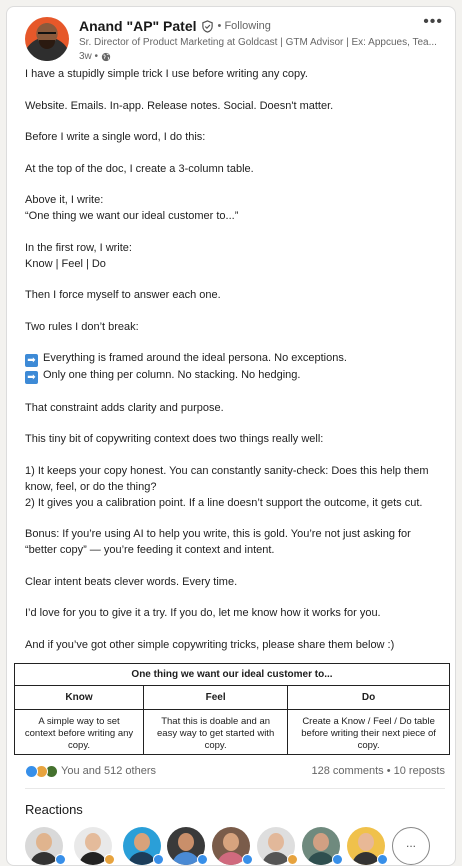  What do you see at coordinates (207, 26) in the screenshot?
I see `verified-shield-icon` at bounding box center [207, 26].